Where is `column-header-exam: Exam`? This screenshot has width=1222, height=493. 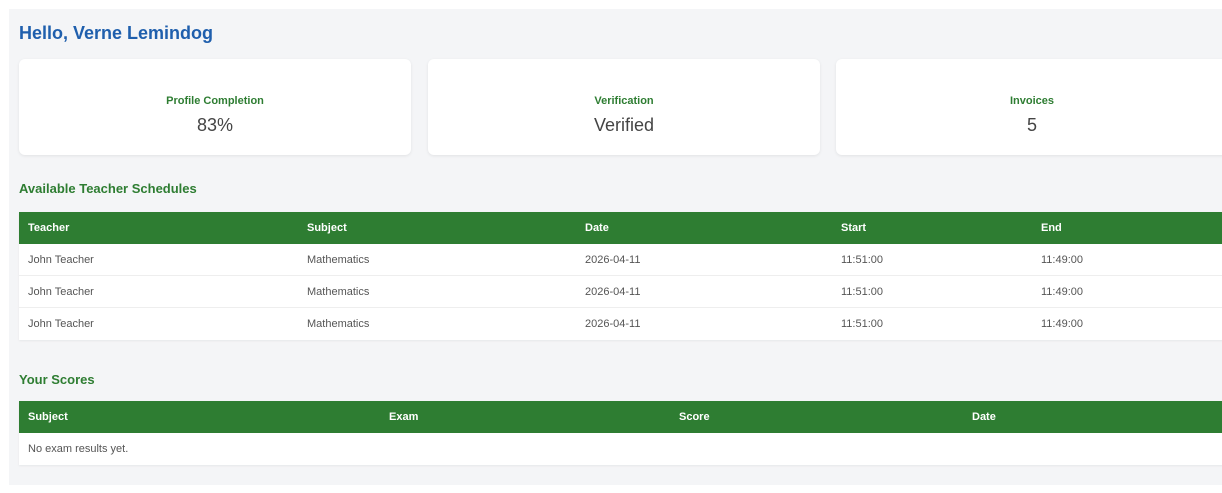 column-header-exam: Exam is located at coordinates (404, 417).